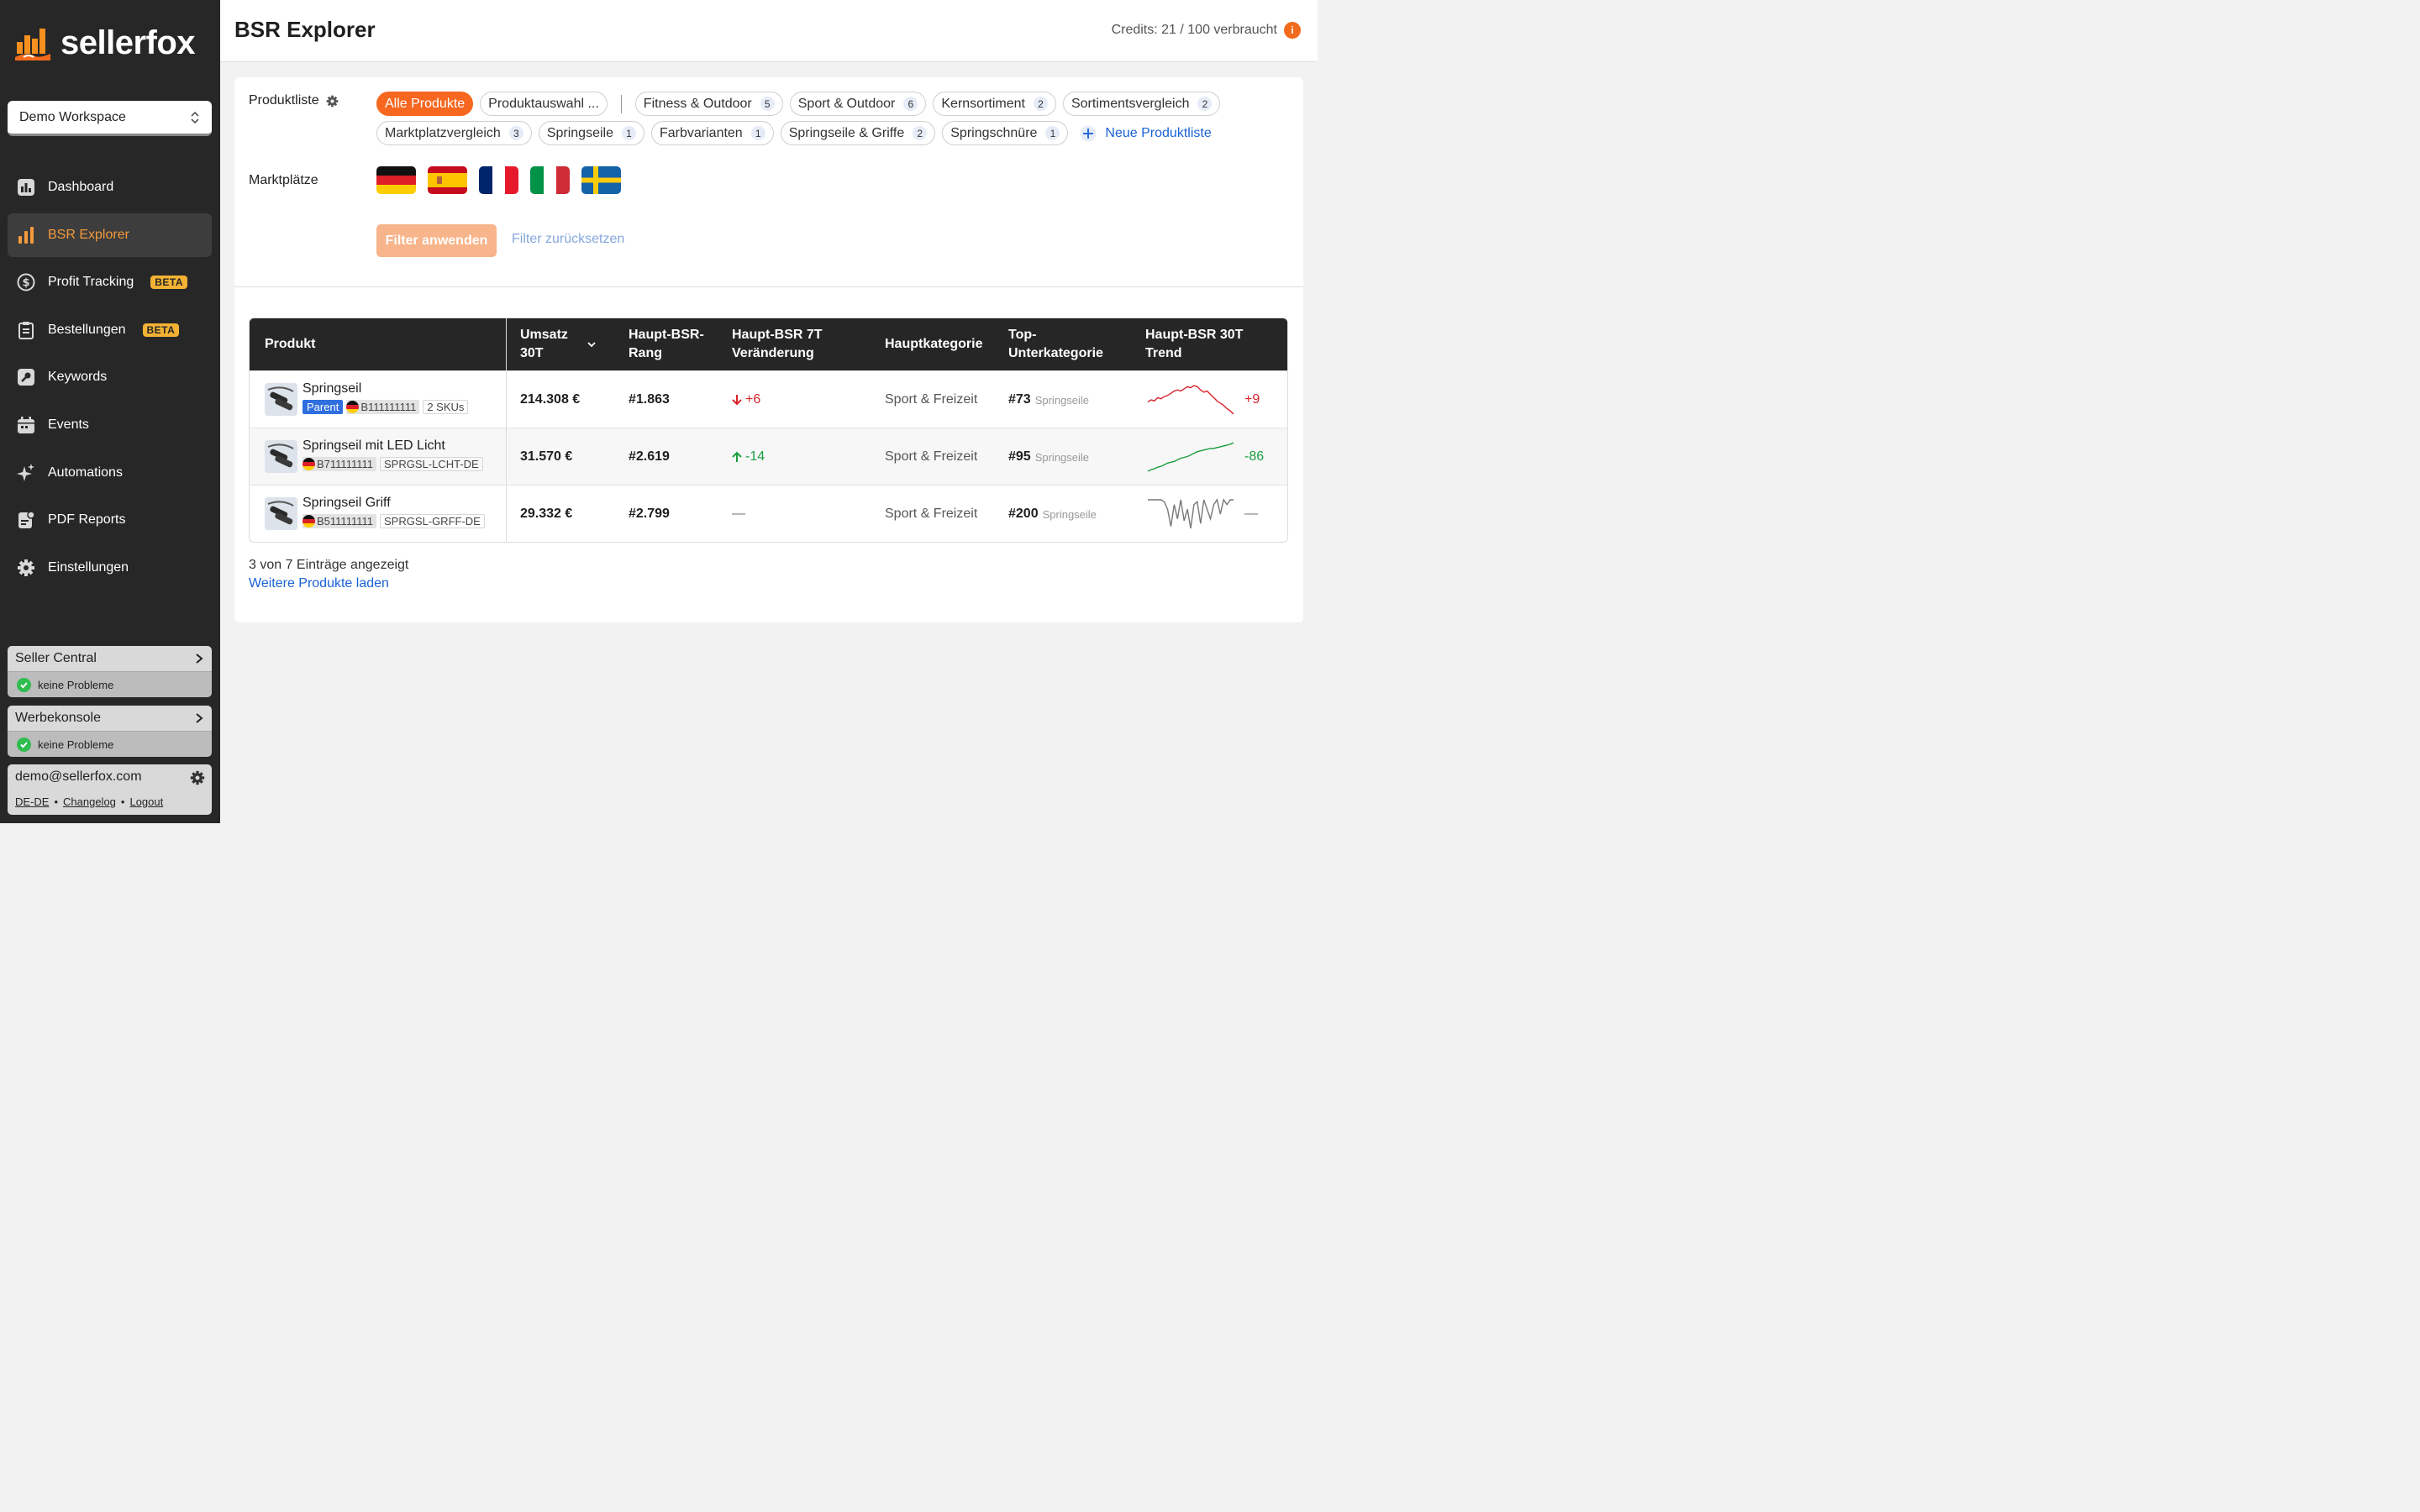  What do you see at coordinates (591, 133) in the screenshot?
I see `chip-list: Springseile 1` at bounding box center [591, 133].